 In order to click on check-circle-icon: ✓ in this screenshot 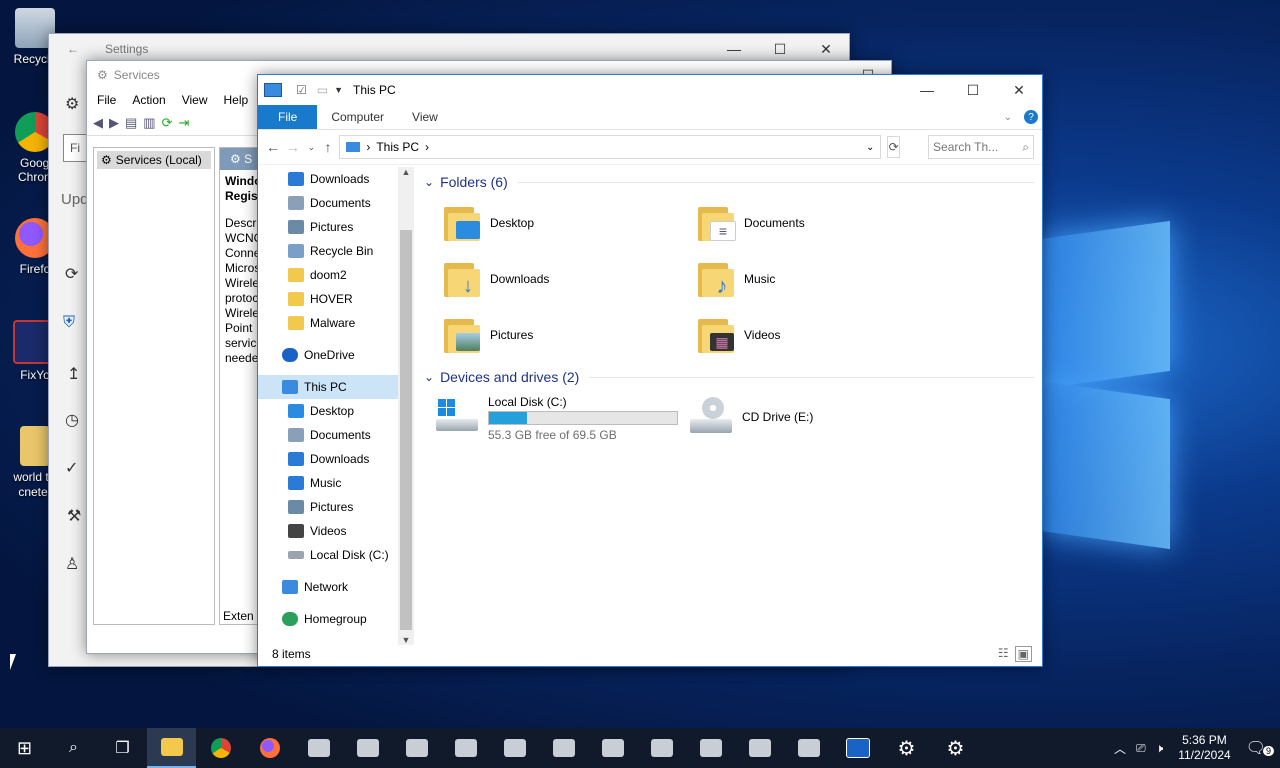, I will do `click(71, 468)`.